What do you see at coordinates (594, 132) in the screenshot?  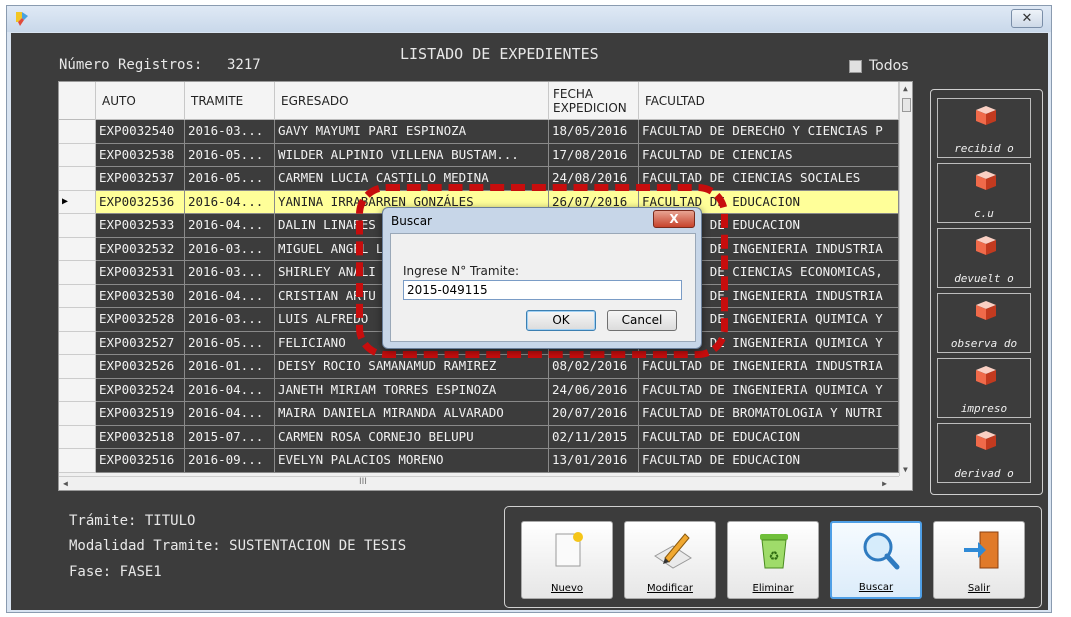 I see `cell-fecha: 18/05/2016` at bounding box center [594, 132].